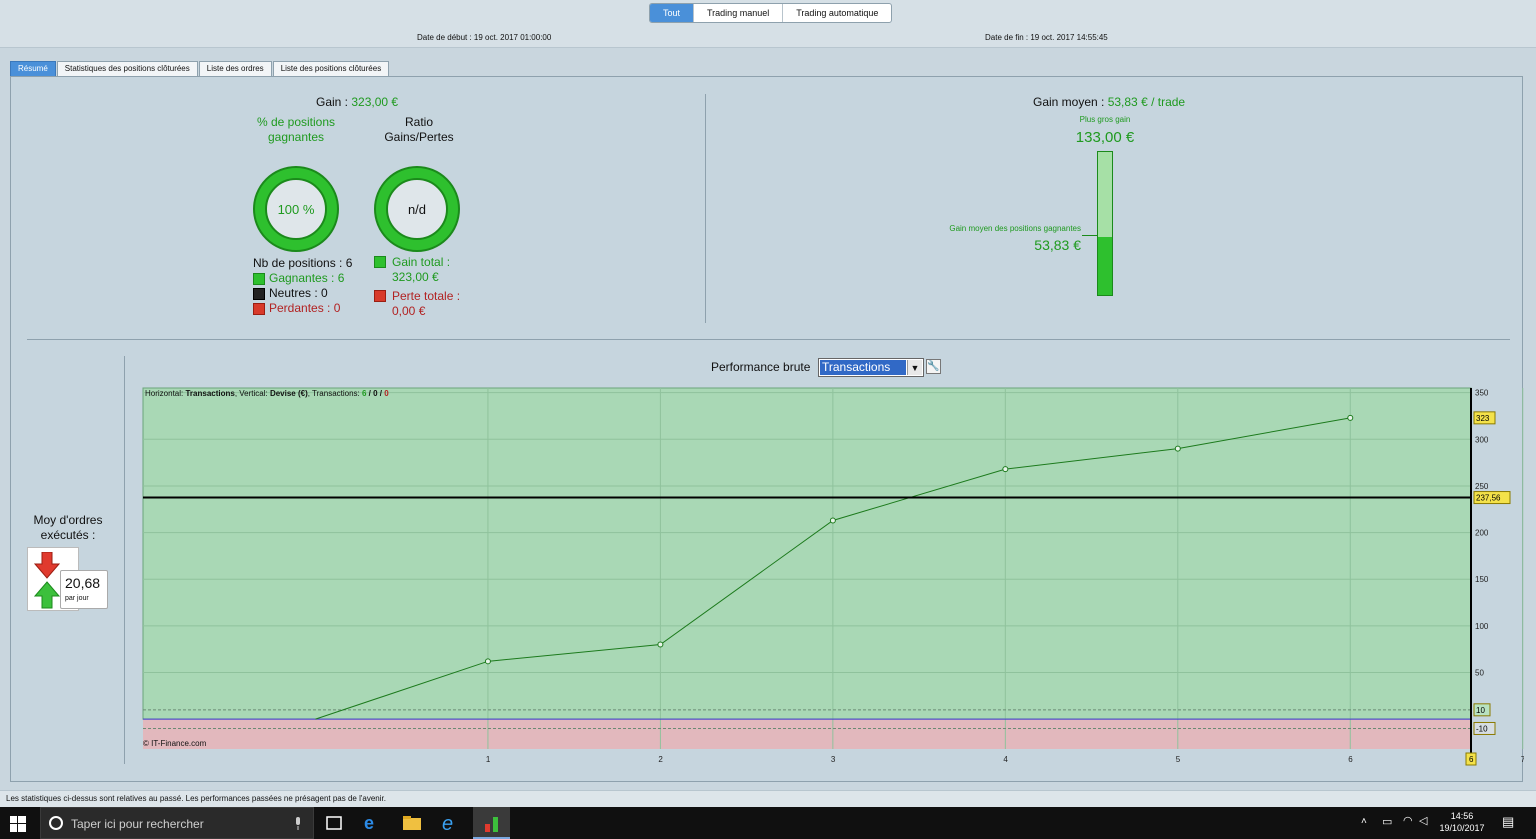 The height and width of the screenshot is (839, 1536). Describe the element at coordinates (1350, 759) in the screenshot. I see `x-tick-label: 6` at that location.